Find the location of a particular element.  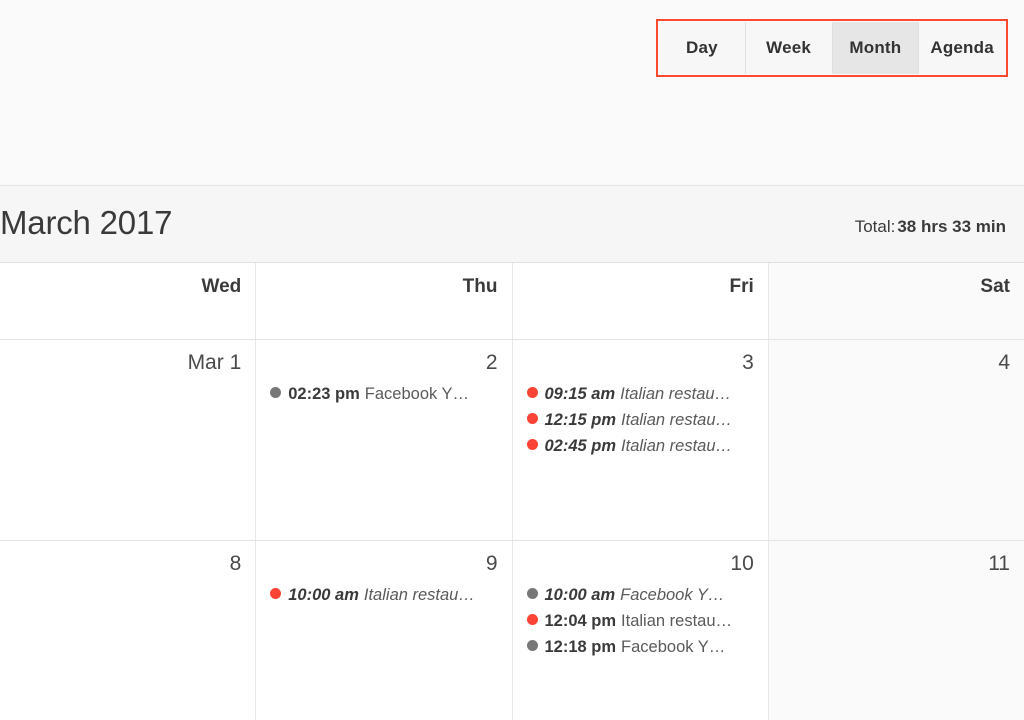

event-time: 09:15 am is located at coordinates (580, 394).